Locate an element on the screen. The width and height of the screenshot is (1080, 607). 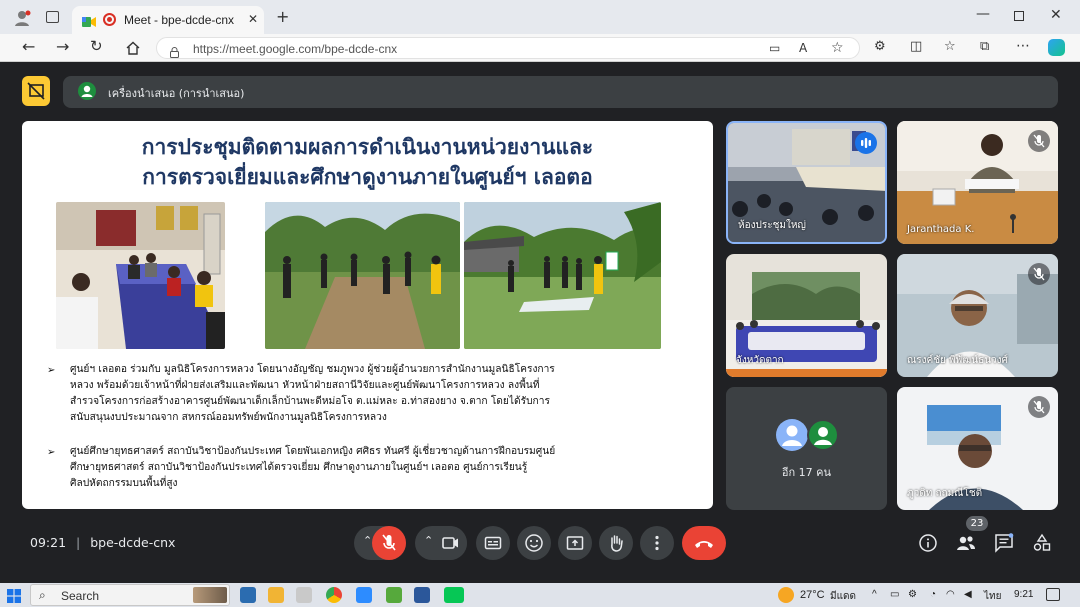
leave-call-button is located at coordinates (704, 543).